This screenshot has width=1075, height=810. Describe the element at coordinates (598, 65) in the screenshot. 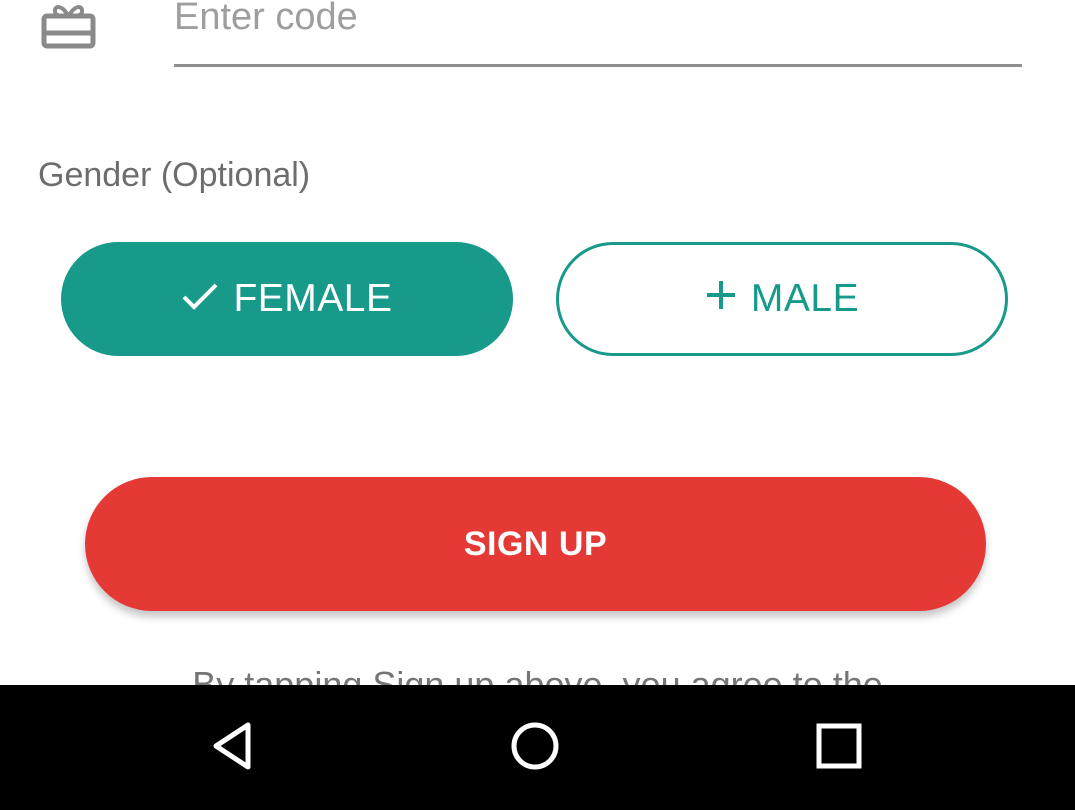

I see `referral-code-underline` at that location.